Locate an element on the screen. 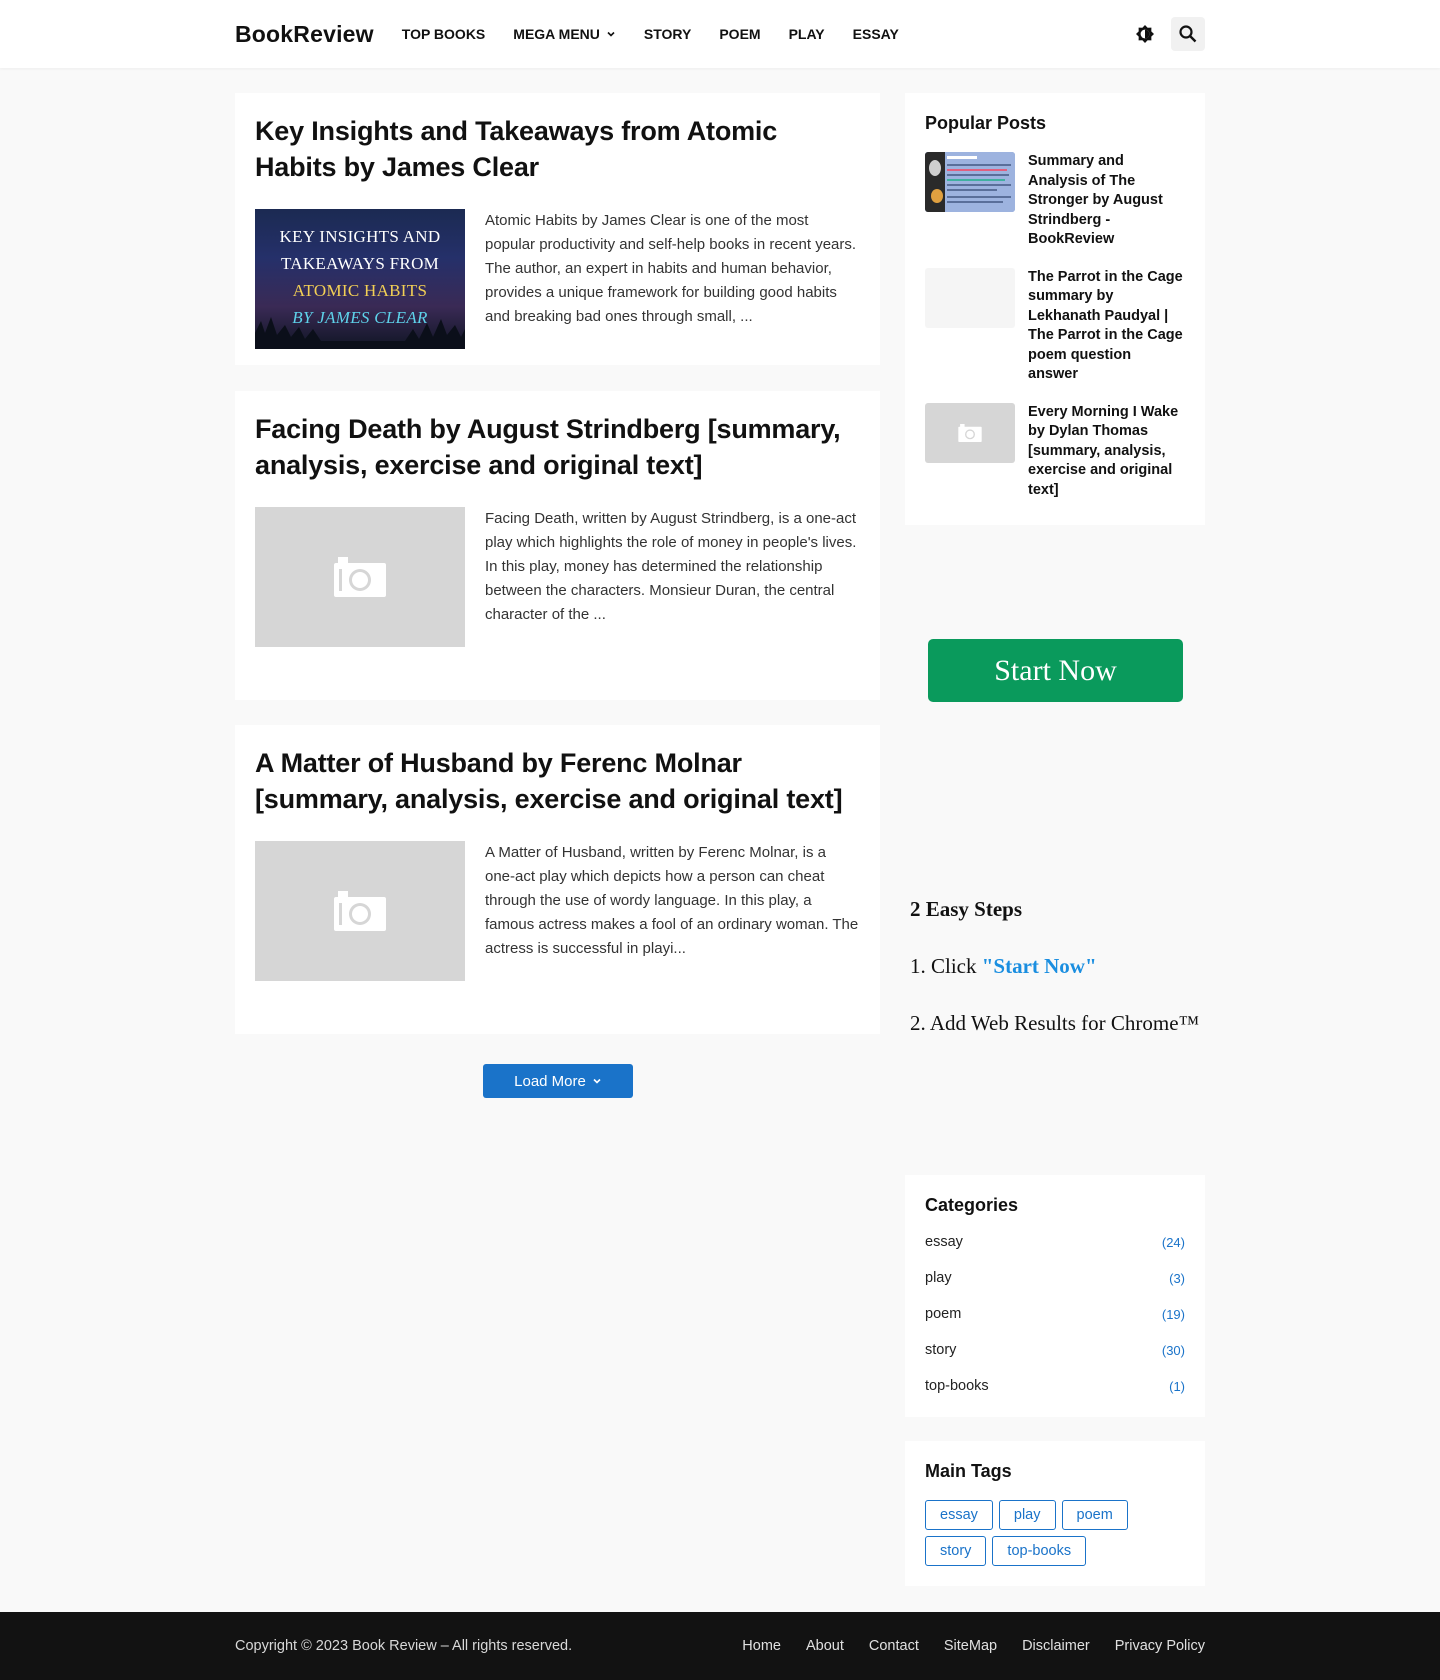 Image resolution: width=1440 pixels, height=1680 pixels. tag-play: play is located at coordinates (1027, 1515).